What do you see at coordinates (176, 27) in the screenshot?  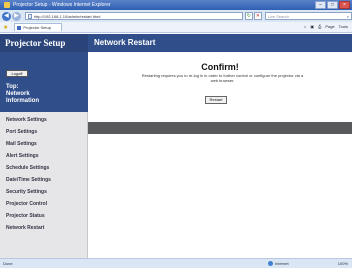 I see `tab-bar: ★ Projector Setup` at bounding box center [176, 27].